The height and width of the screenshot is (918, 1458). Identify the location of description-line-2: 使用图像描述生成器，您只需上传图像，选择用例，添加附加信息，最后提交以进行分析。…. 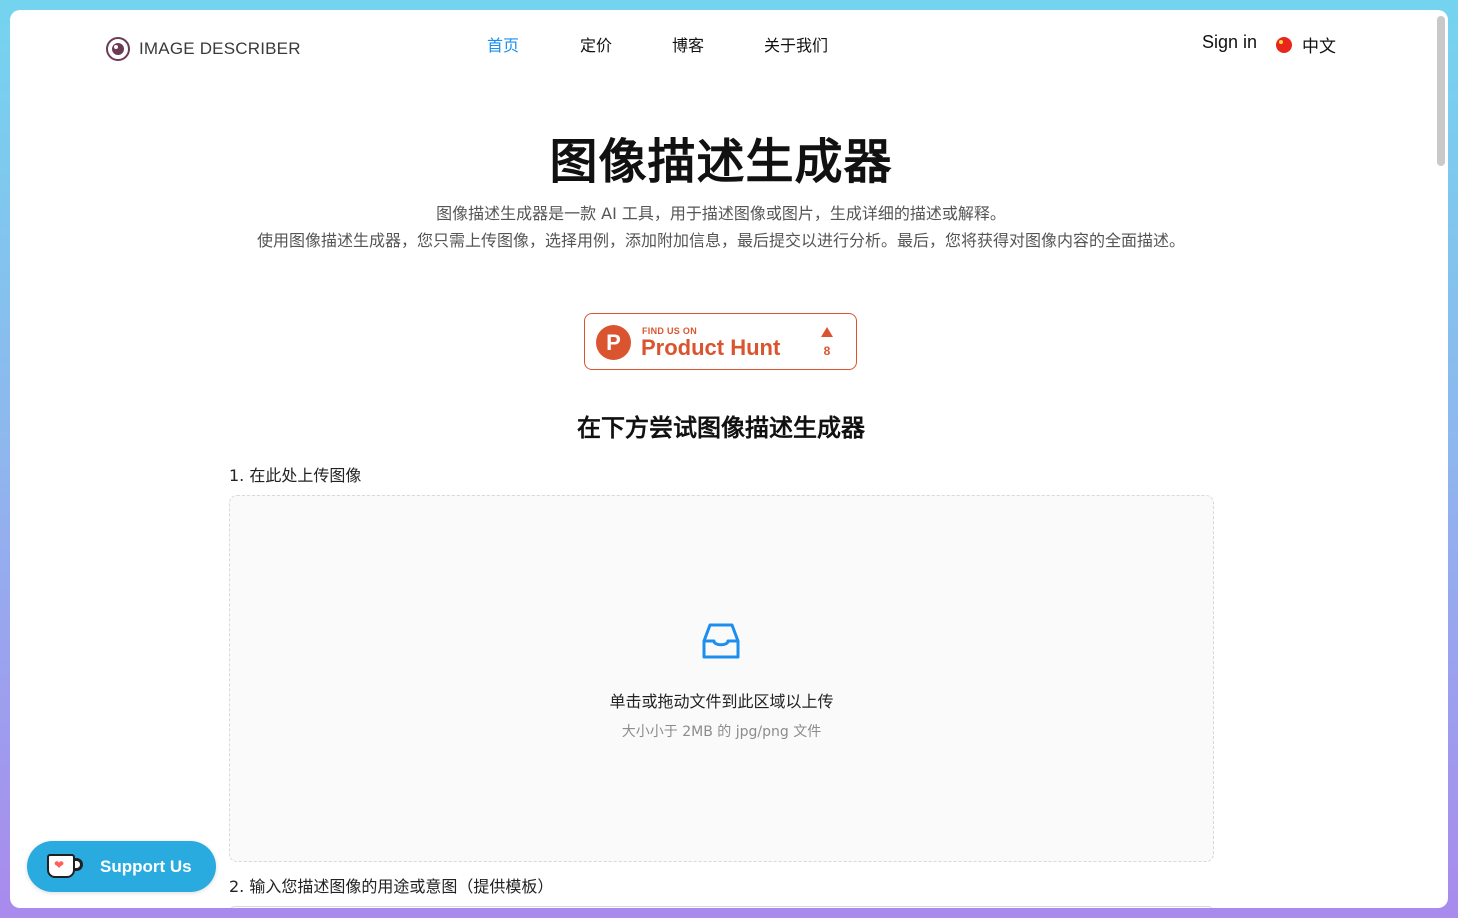
(720, 240).